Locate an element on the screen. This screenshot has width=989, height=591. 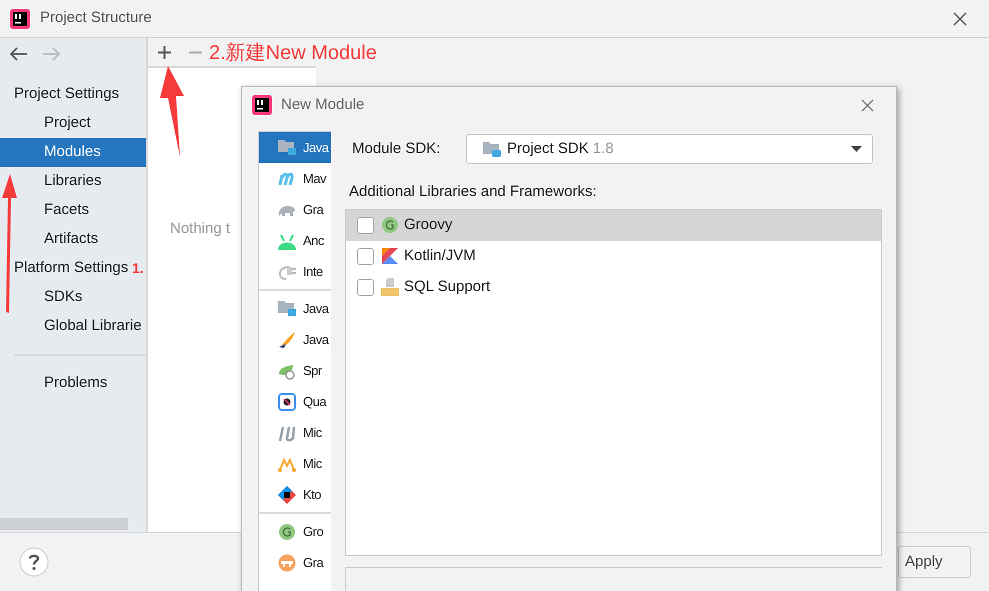
section-heading: Platform Settings is located at coordinates (71, 268).